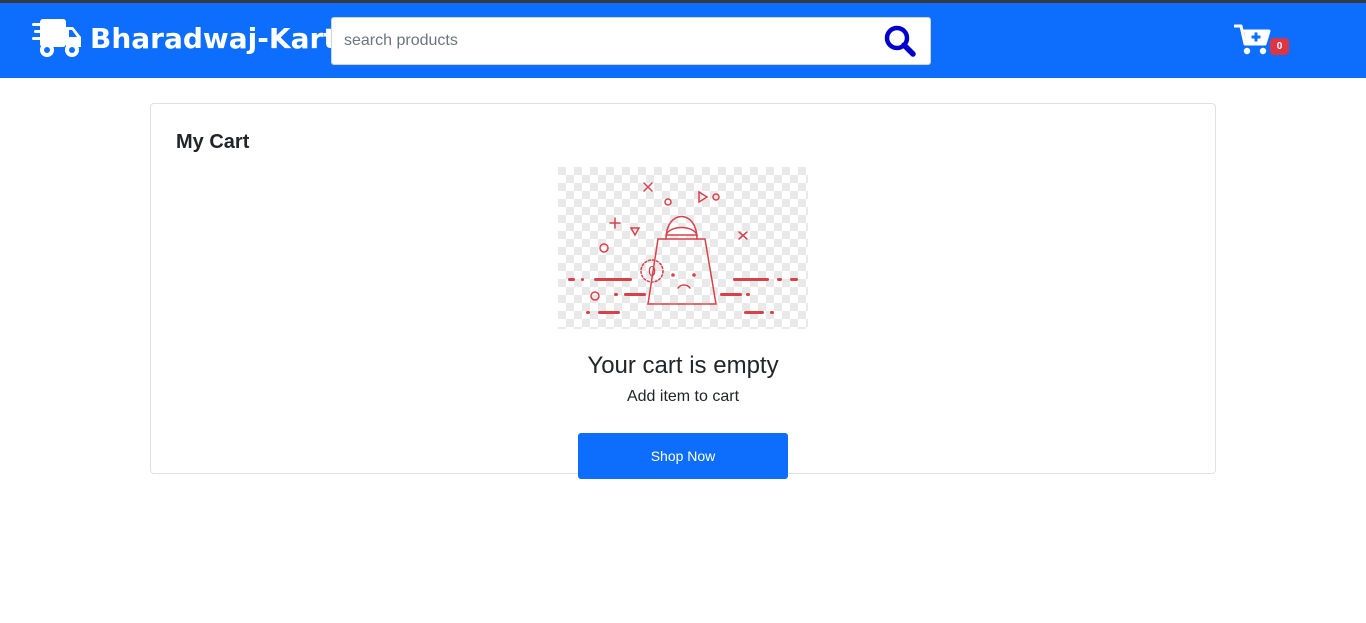 The image size is (1366, 623). I want to click on brand-name: Bharadwaj-Kart, so click(213, 38).